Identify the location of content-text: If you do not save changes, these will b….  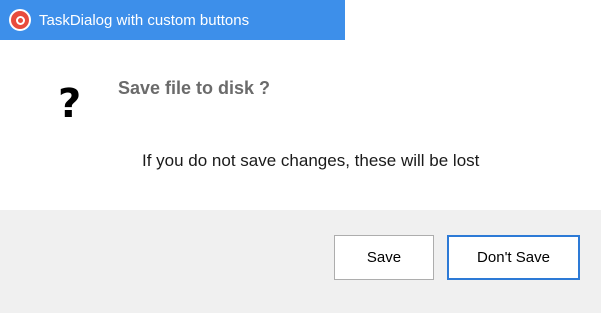
(311, 160).